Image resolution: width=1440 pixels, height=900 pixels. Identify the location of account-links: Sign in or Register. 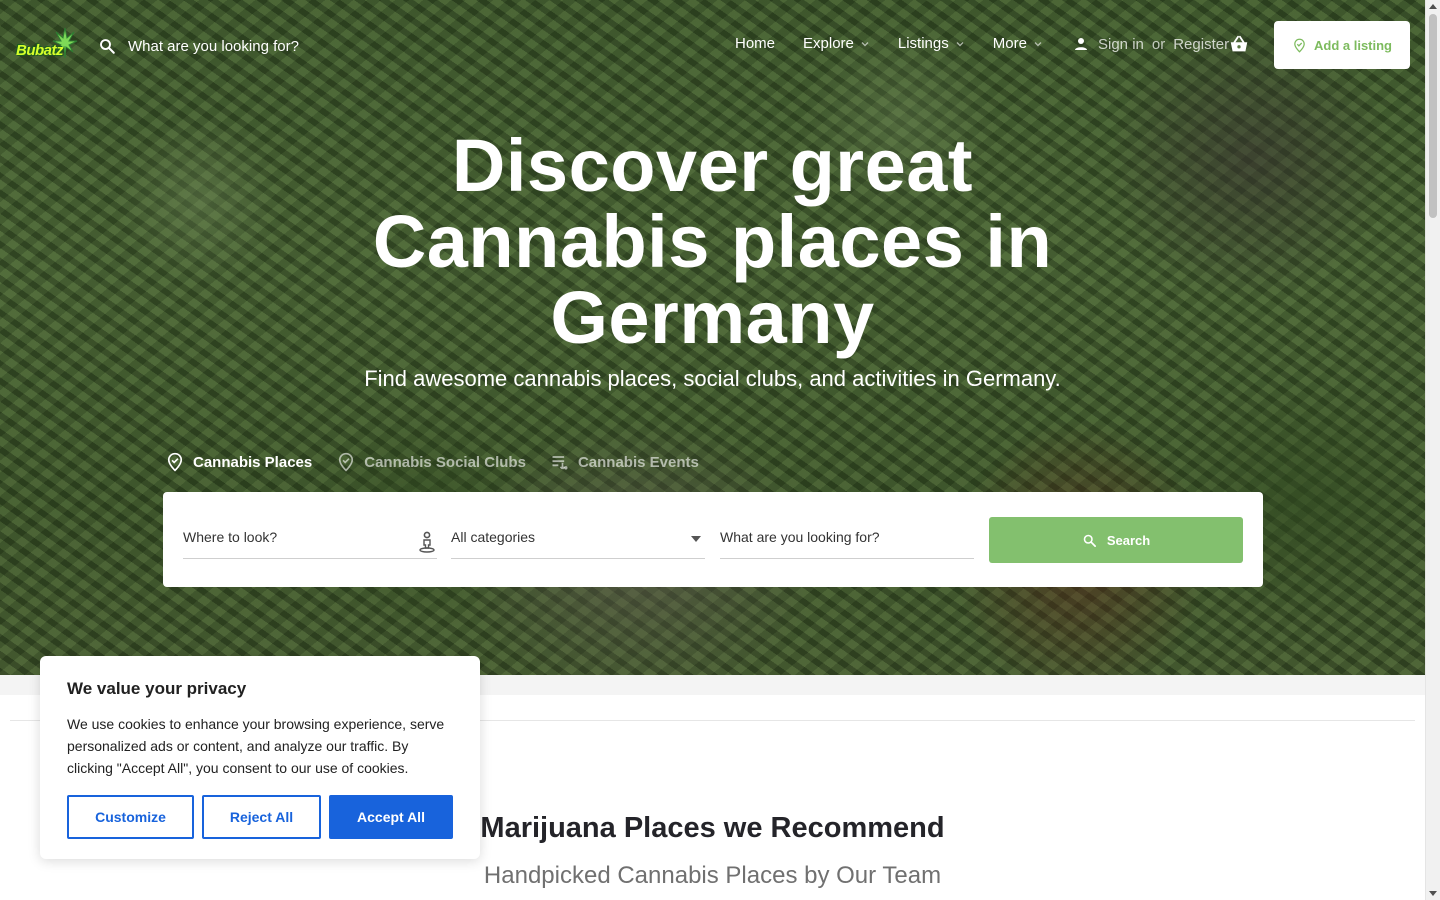
(1150, 44).